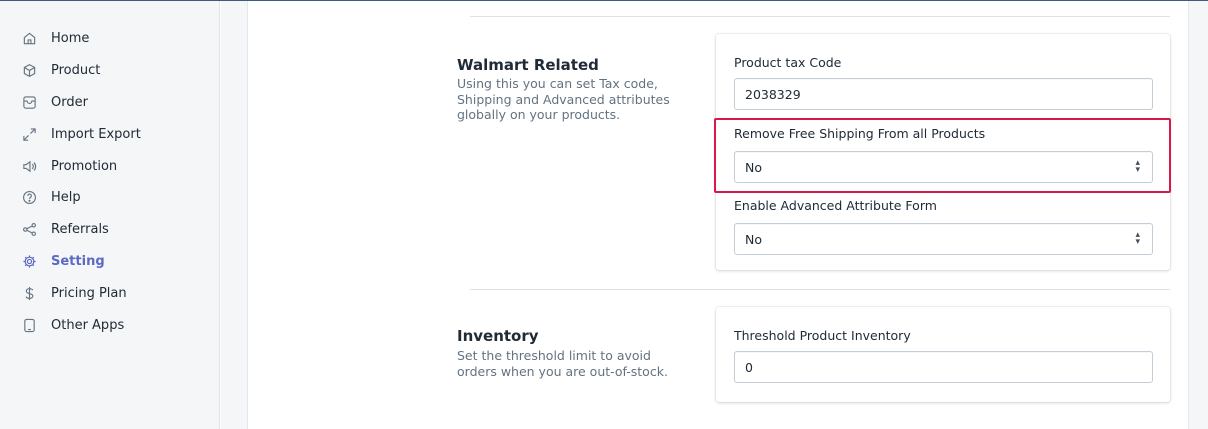 The width and height of the screenshot is (1208, 429). Describe the element at coordinates (788, 62) in the screenshot. I see `tax-code-label: Product tax Code` at that location.